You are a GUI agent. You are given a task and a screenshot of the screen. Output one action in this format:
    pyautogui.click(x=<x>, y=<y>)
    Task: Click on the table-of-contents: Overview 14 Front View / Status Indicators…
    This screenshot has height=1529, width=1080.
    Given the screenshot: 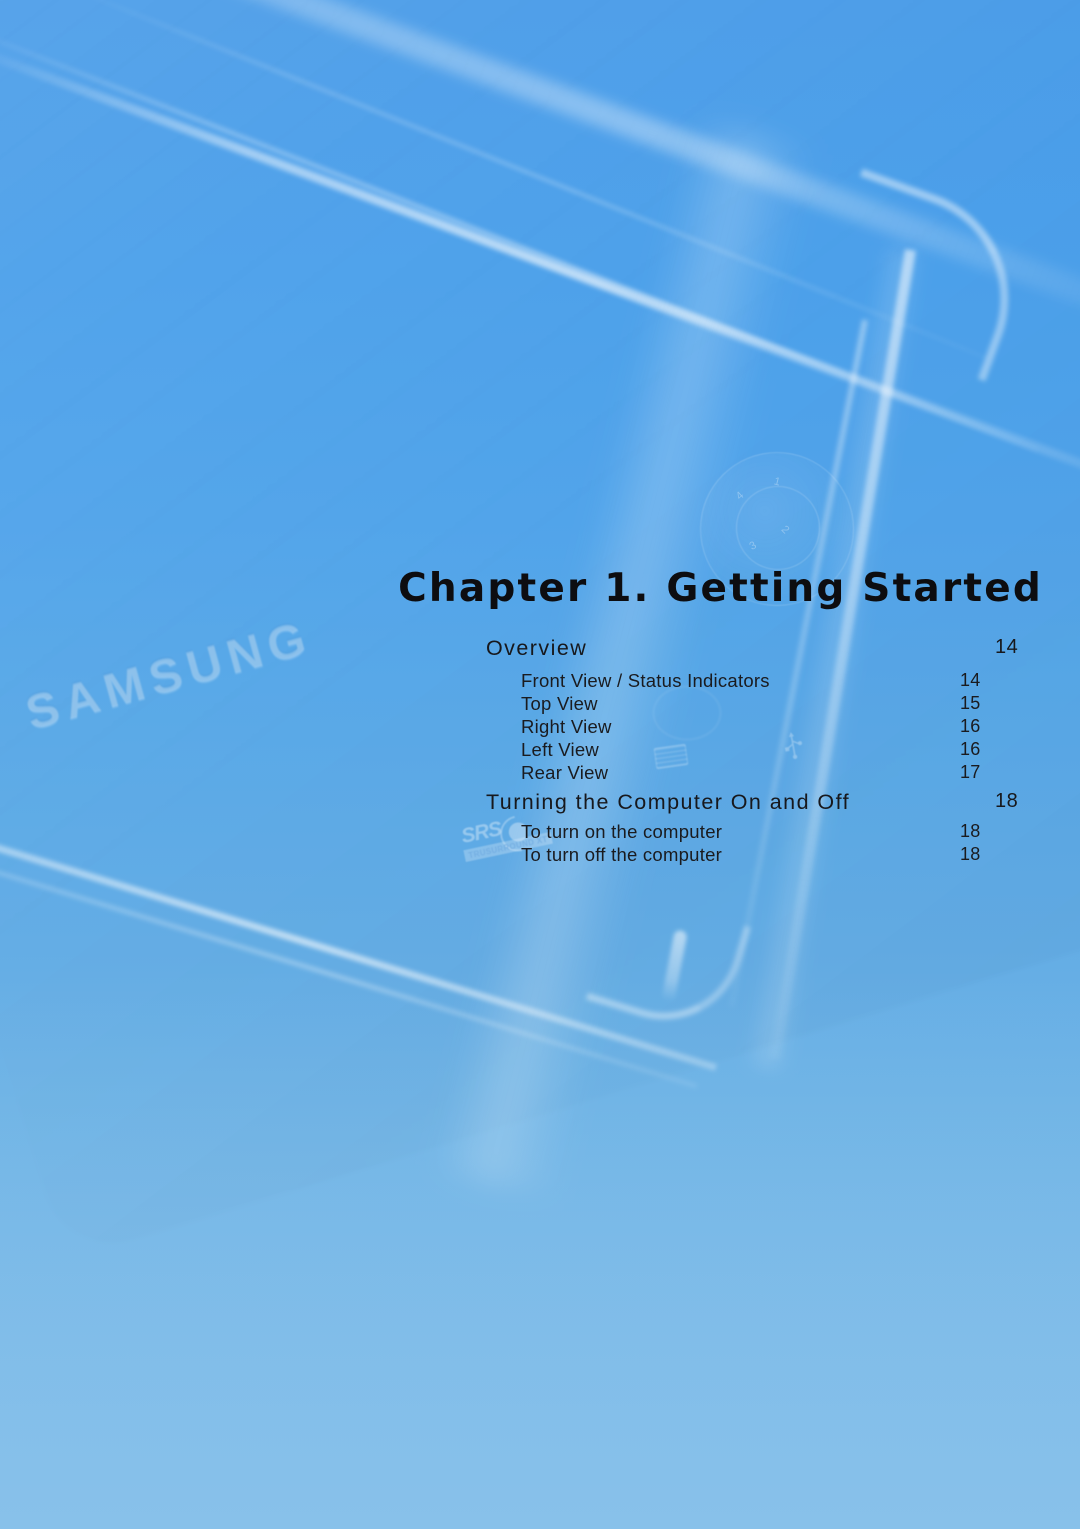 What is the action you would take?
    pyautogui.click(x=764, y=751)
    